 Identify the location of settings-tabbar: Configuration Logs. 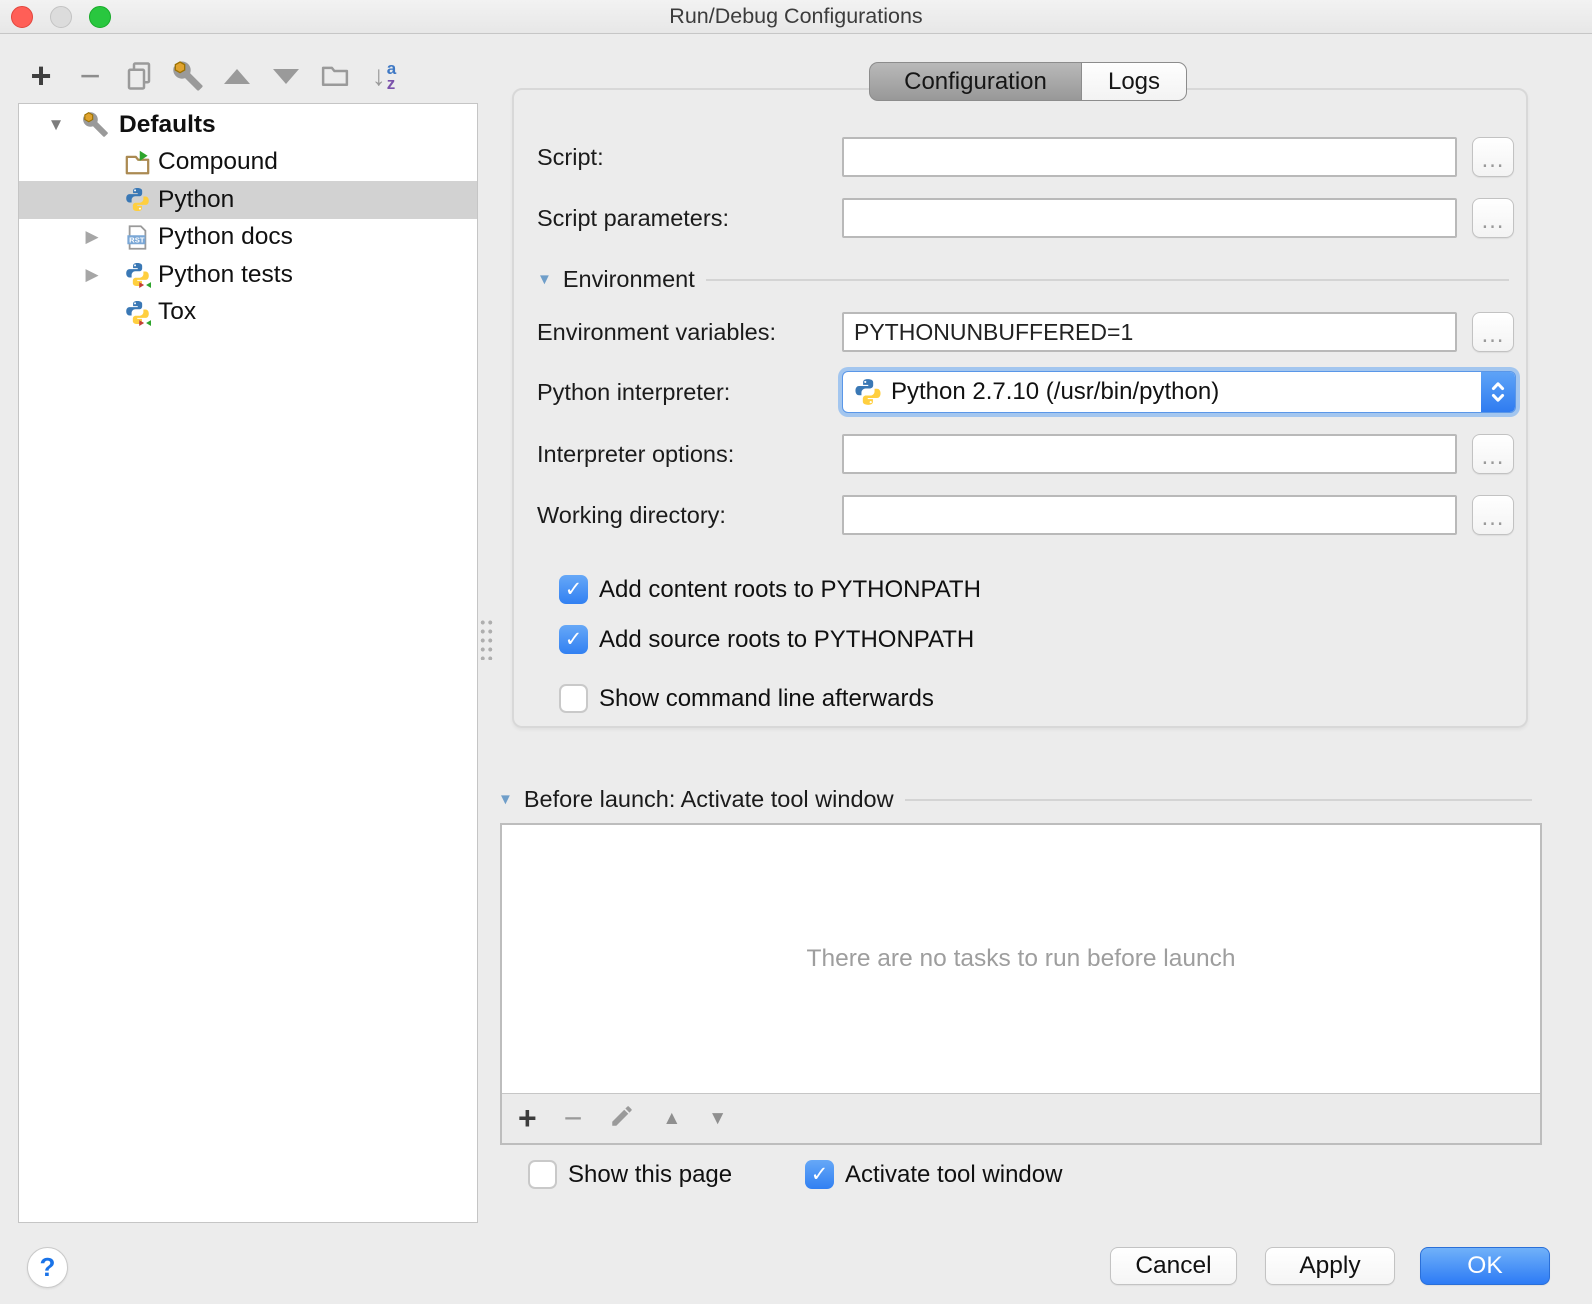
(1028, 81).